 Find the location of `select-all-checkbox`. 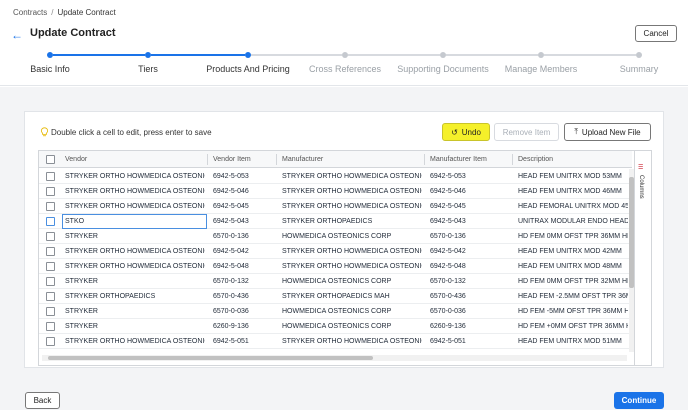

select-all-checkbox is located at coordinates (50, 159).